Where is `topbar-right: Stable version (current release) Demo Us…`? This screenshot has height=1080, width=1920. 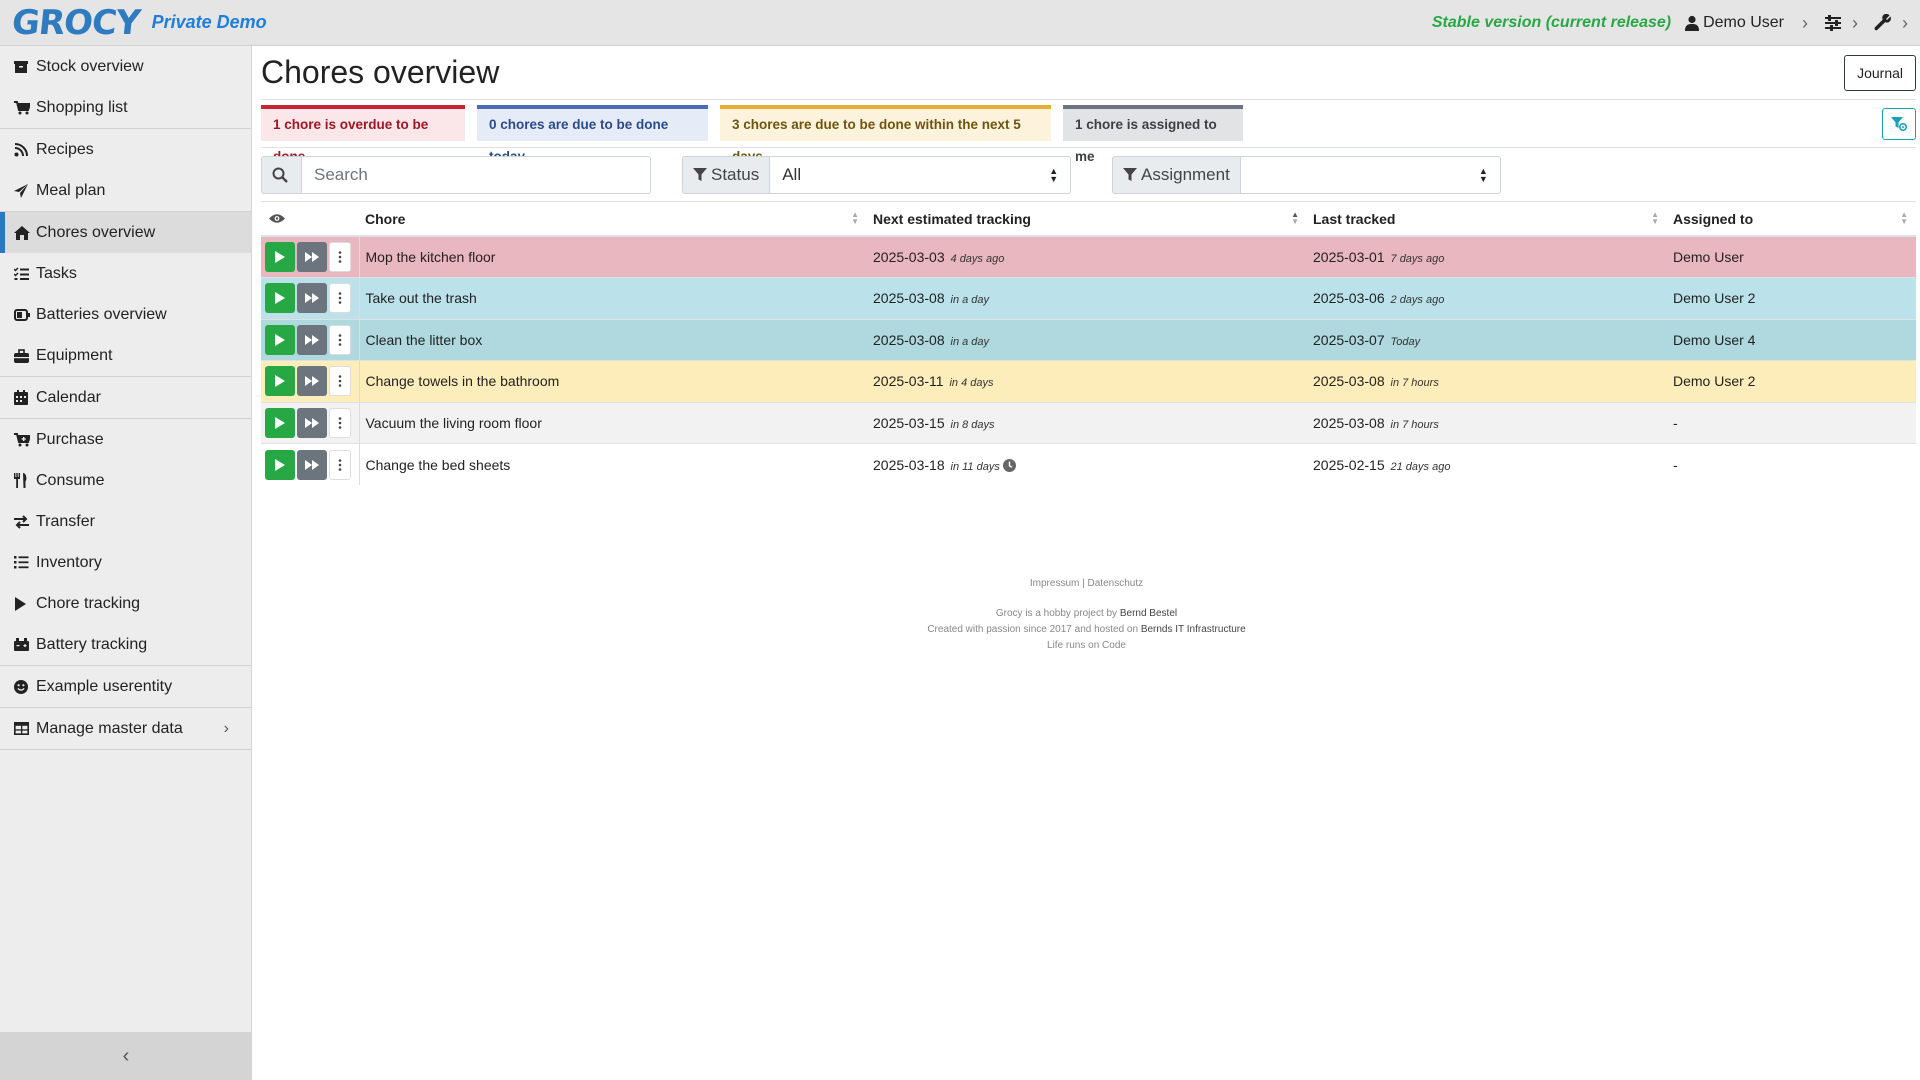
topbar-right: Stable version (current release) Demo Us… is located at coordinates (1676, 23).